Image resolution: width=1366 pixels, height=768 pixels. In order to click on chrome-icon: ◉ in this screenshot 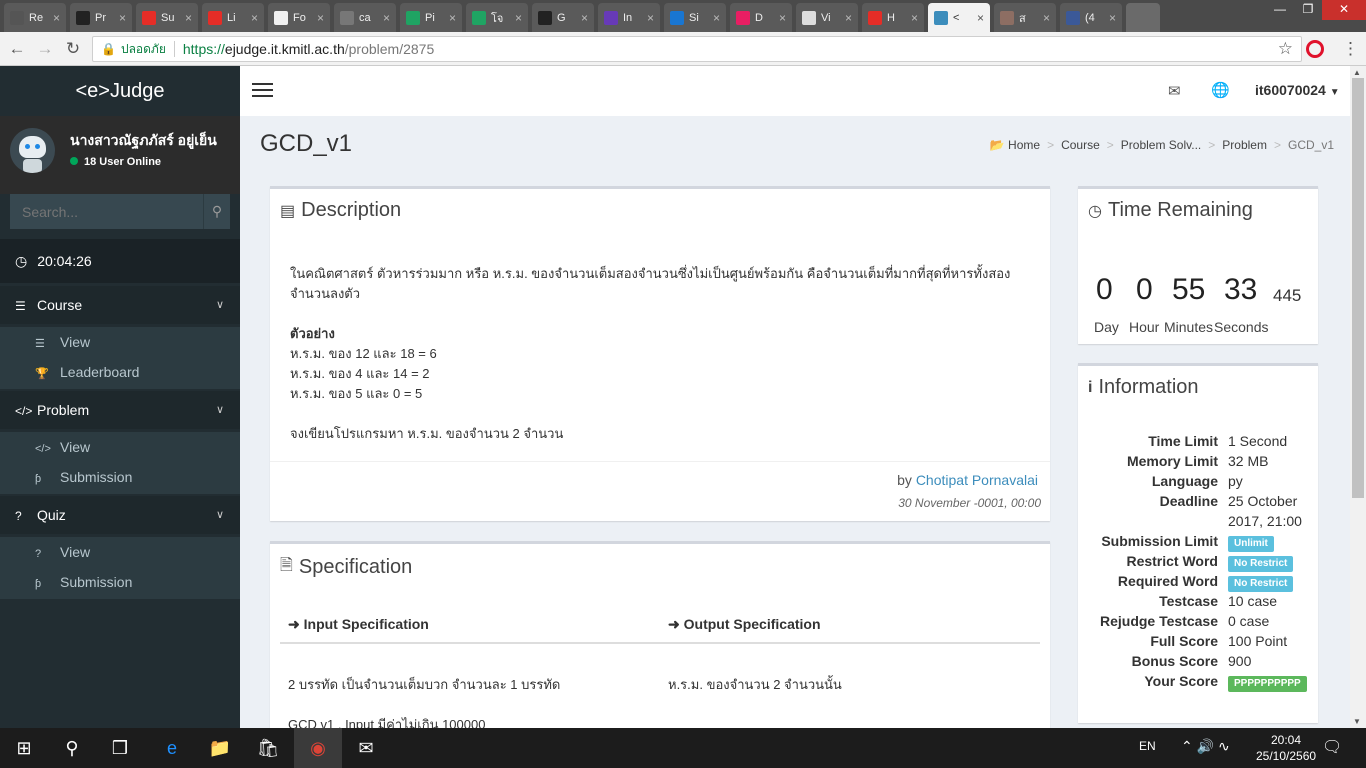, I will do `click(318, 748)`.